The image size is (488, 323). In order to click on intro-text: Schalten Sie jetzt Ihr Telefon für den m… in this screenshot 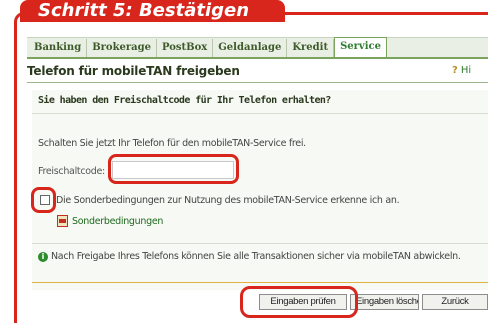, I will do `click(172, 143)`.